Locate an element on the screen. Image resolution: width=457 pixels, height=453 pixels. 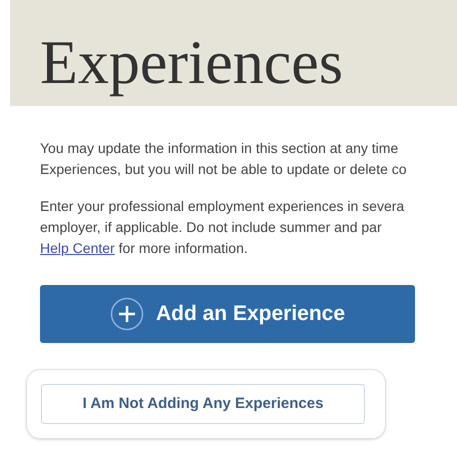
help-center-link: Help Center is located at coordinates (77, 248).